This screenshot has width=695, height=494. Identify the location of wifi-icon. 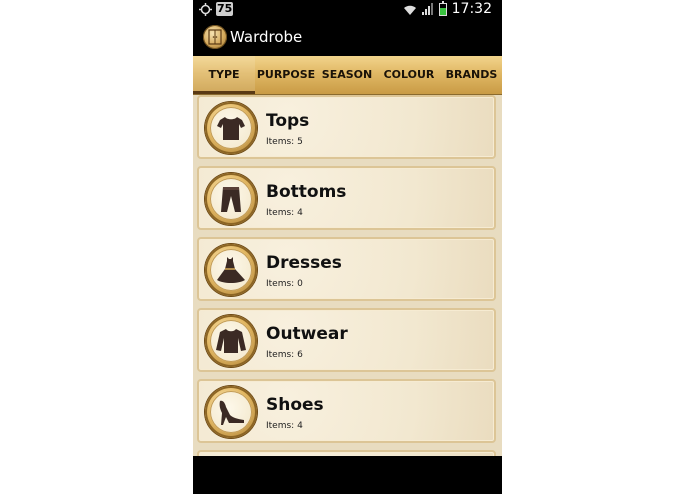
(409, 10).